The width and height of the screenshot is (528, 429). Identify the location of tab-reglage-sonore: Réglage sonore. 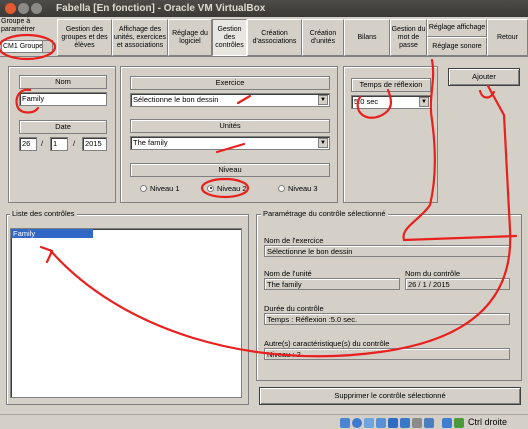
(457, 46).